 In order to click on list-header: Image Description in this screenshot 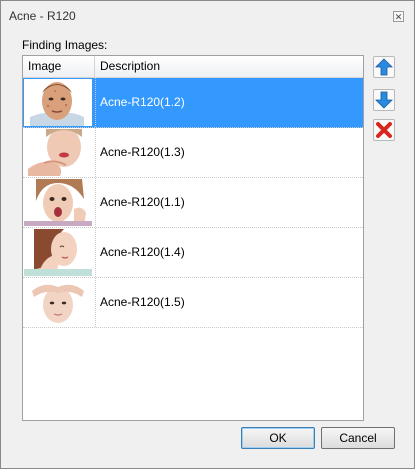, I will do `click(193, 67)`.